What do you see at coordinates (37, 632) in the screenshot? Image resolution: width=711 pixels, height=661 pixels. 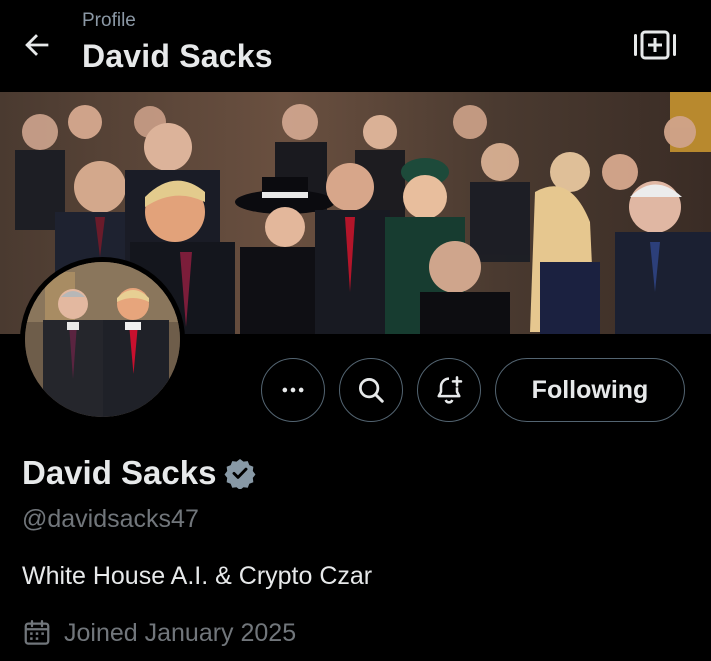 I see `calendar-icon` at bounding box center [37, 632].